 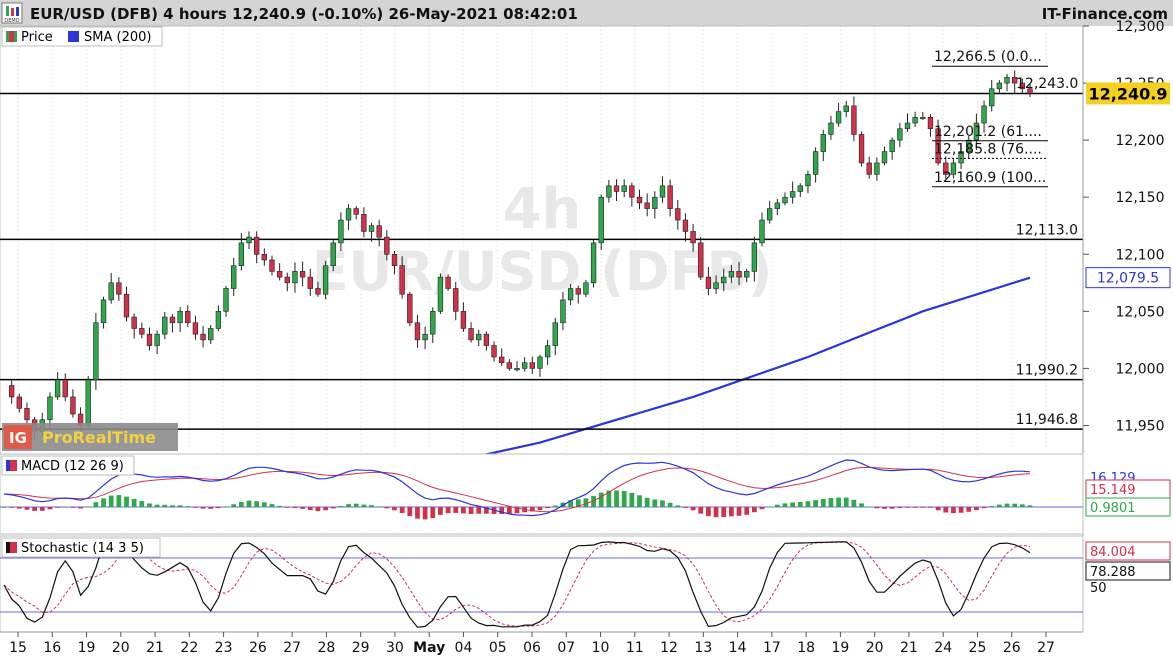 What do you see at coordinates (1140, 312) in the screenshot?
I see `y-tick-label: 12,050` at bounding box center [1140, 312].